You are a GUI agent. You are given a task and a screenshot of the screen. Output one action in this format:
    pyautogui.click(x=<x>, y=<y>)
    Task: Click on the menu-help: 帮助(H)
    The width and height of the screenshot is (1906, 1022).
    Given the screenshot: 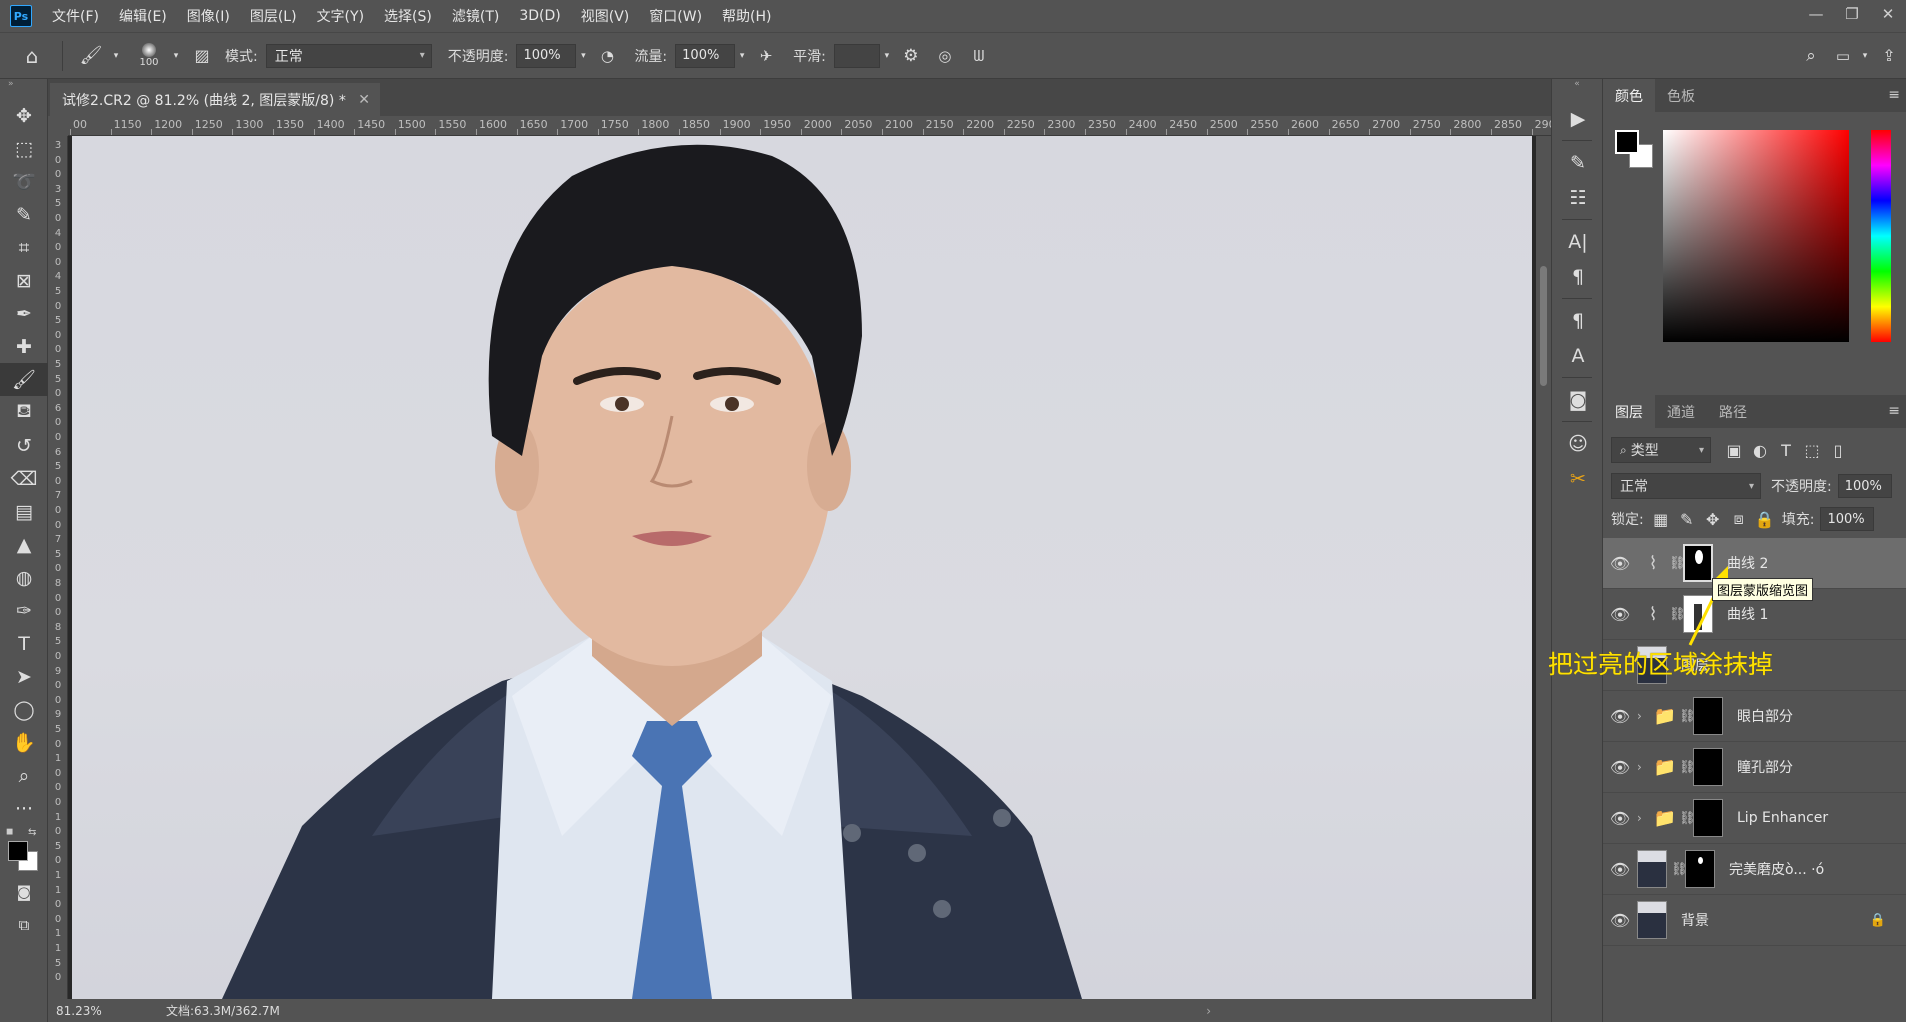 What is the action you would take?
    pyautogui.click(x=746, y=16)
    